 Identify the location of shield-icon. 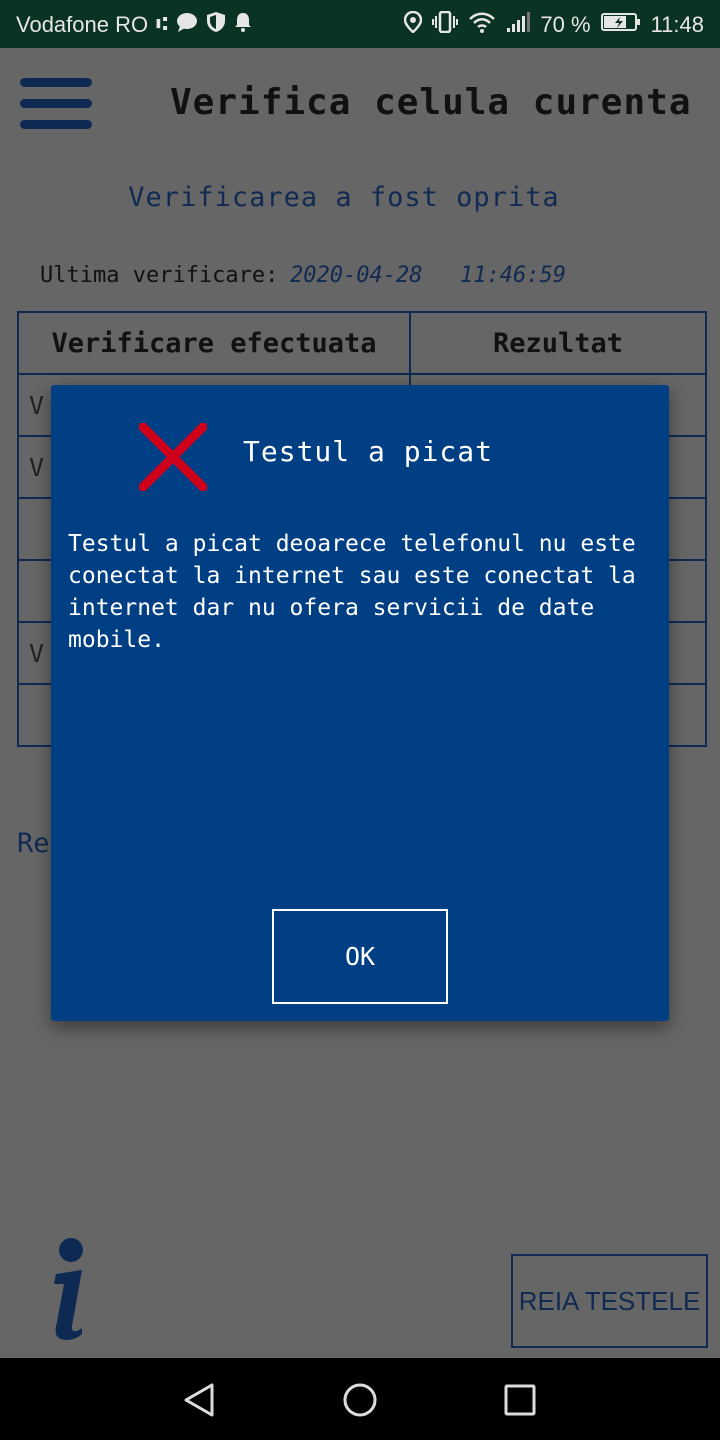
(216, 25).